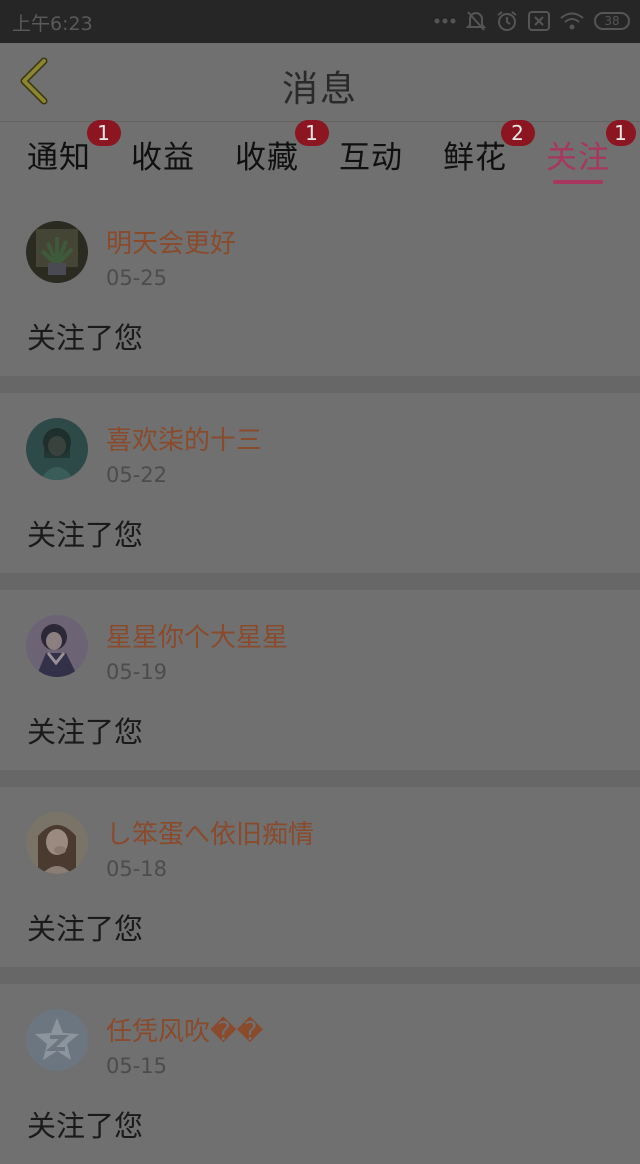 The image size is (640, 1164). What do you see at coordinates (163, 158) in the screenshot?
I see `tab-label: 收益` at bounding box center [163, 158].